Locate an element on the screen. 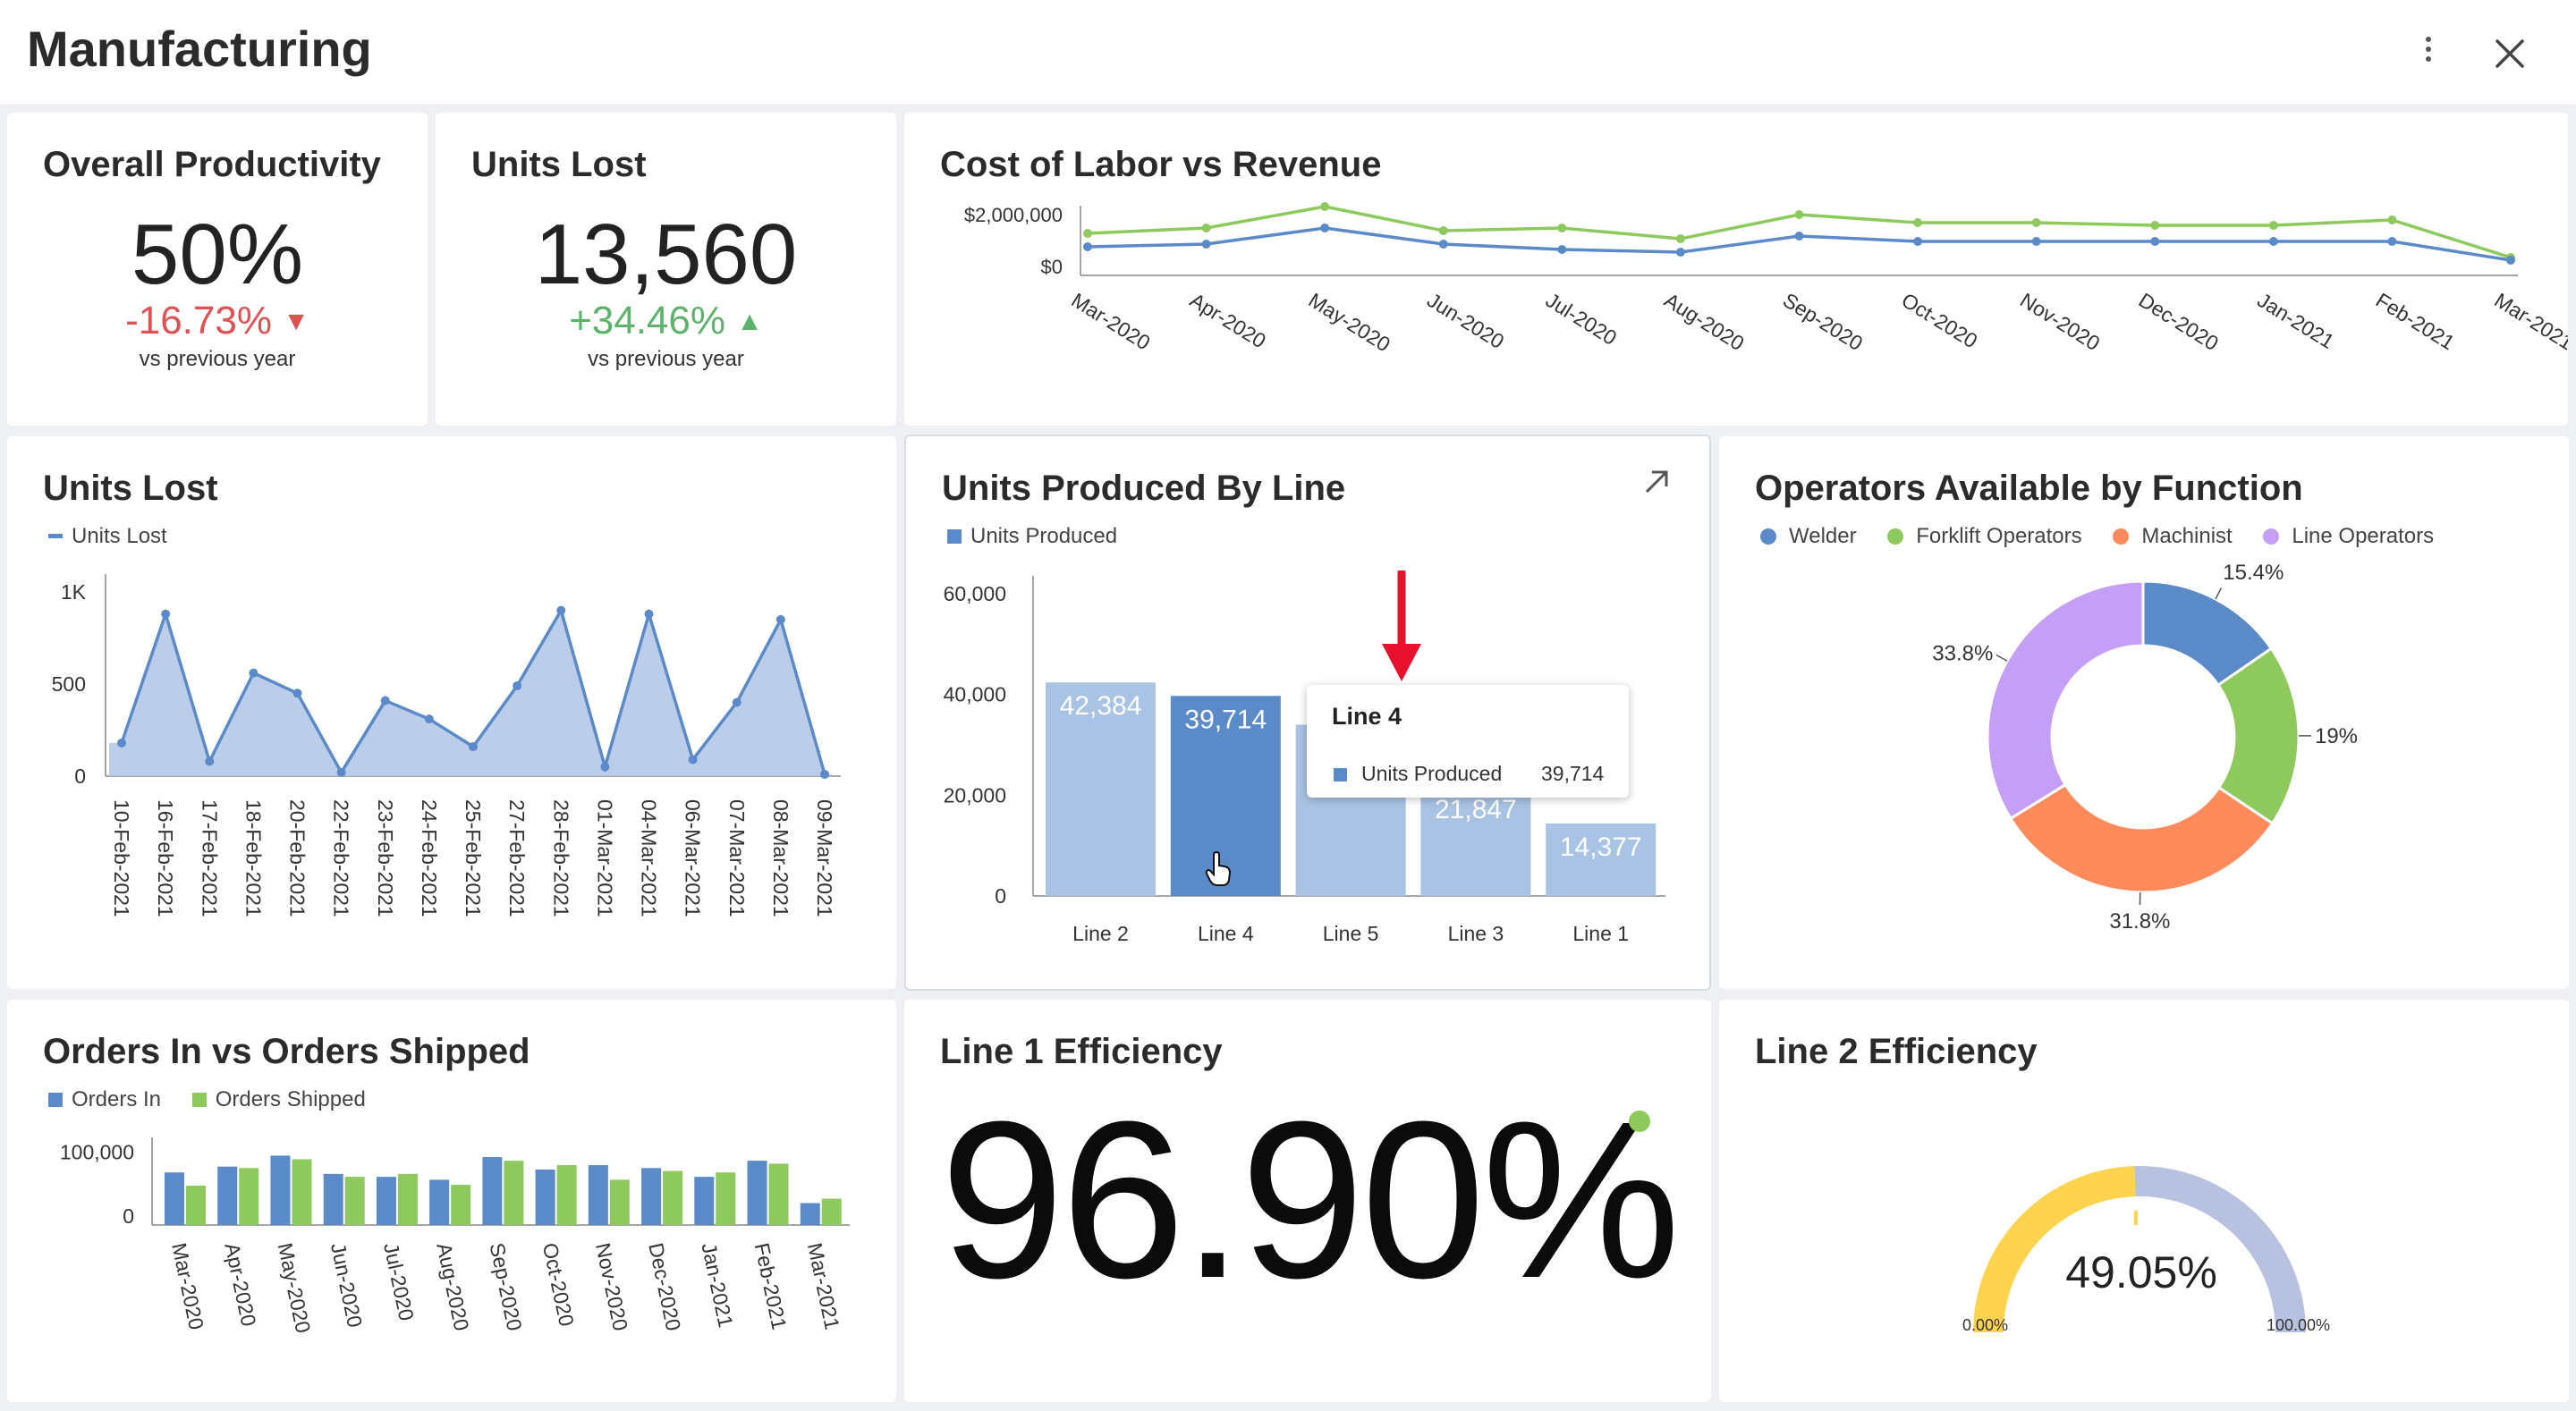 The height and width of the screenshot is (1411, 2576). efficiency-gauge is located at coordinates (2139, 1249).